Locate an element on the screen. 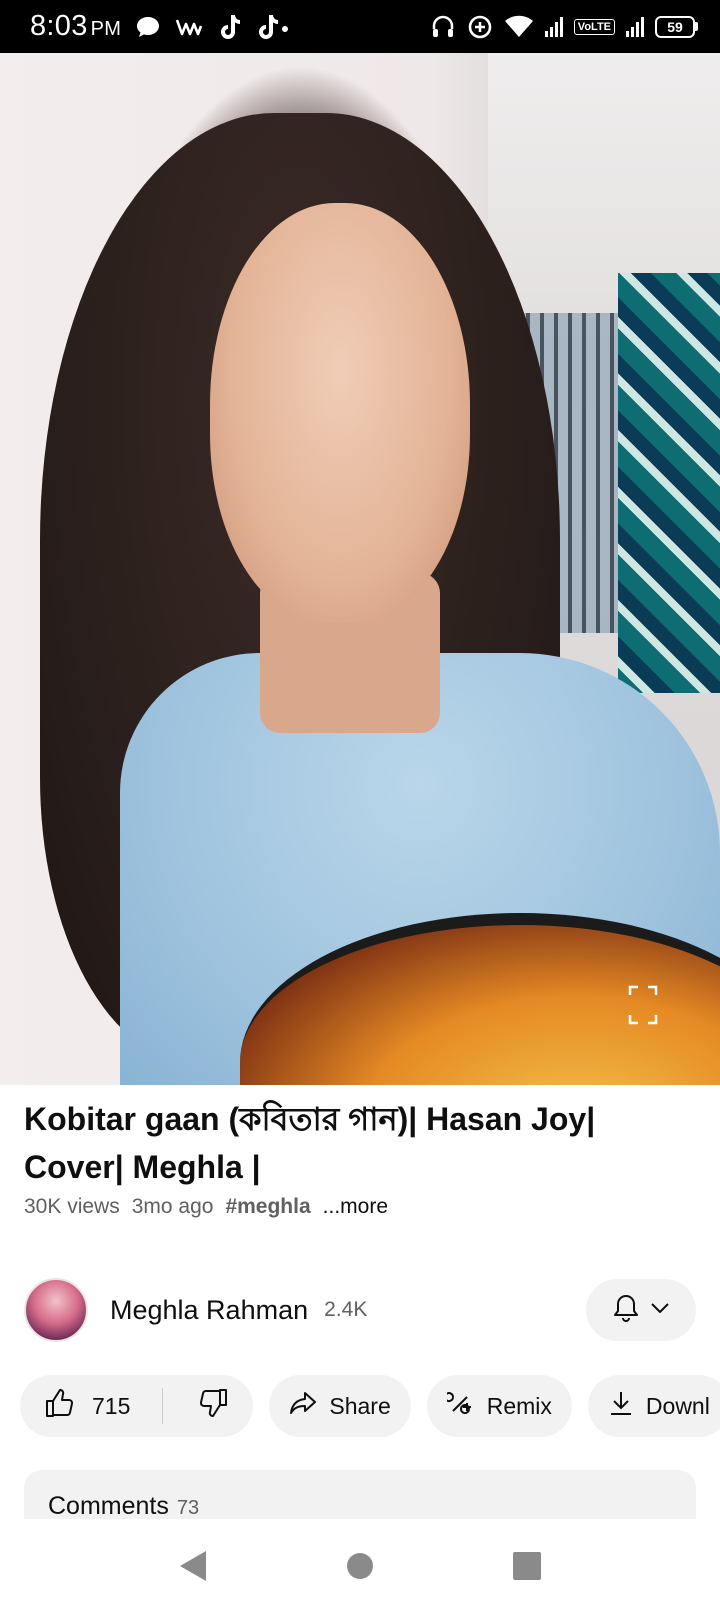 The image size is (720, 1612). recents-button is located at coordinates (527, 1566).